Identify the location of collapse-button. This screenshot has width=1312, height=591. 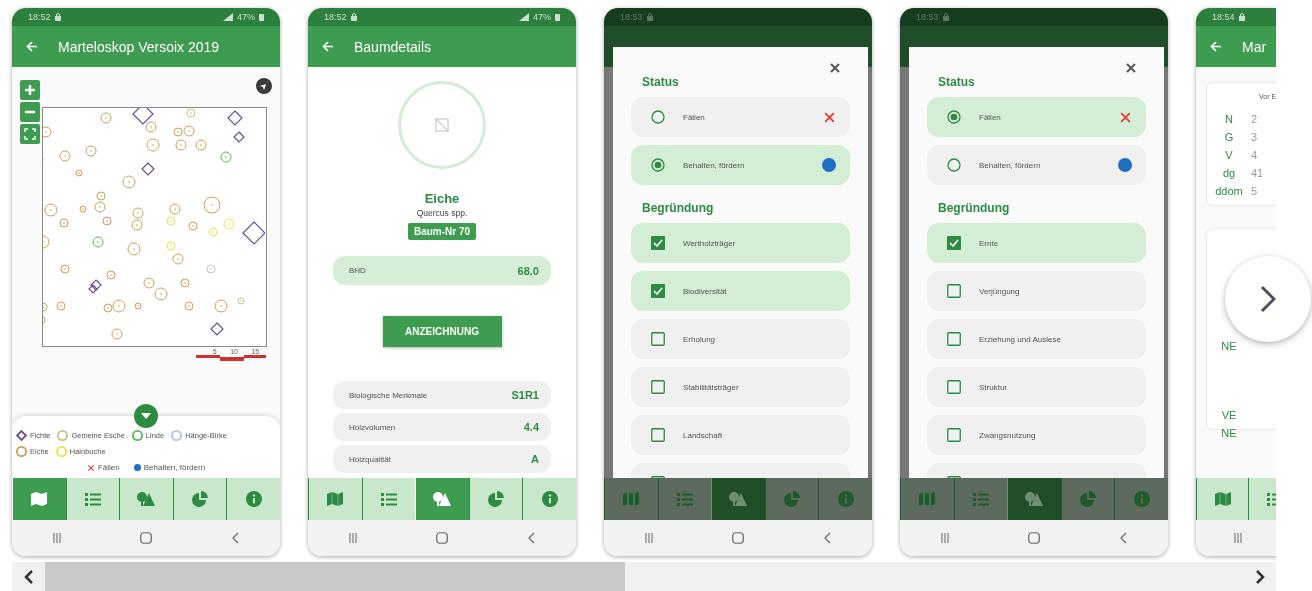
(146, 416).